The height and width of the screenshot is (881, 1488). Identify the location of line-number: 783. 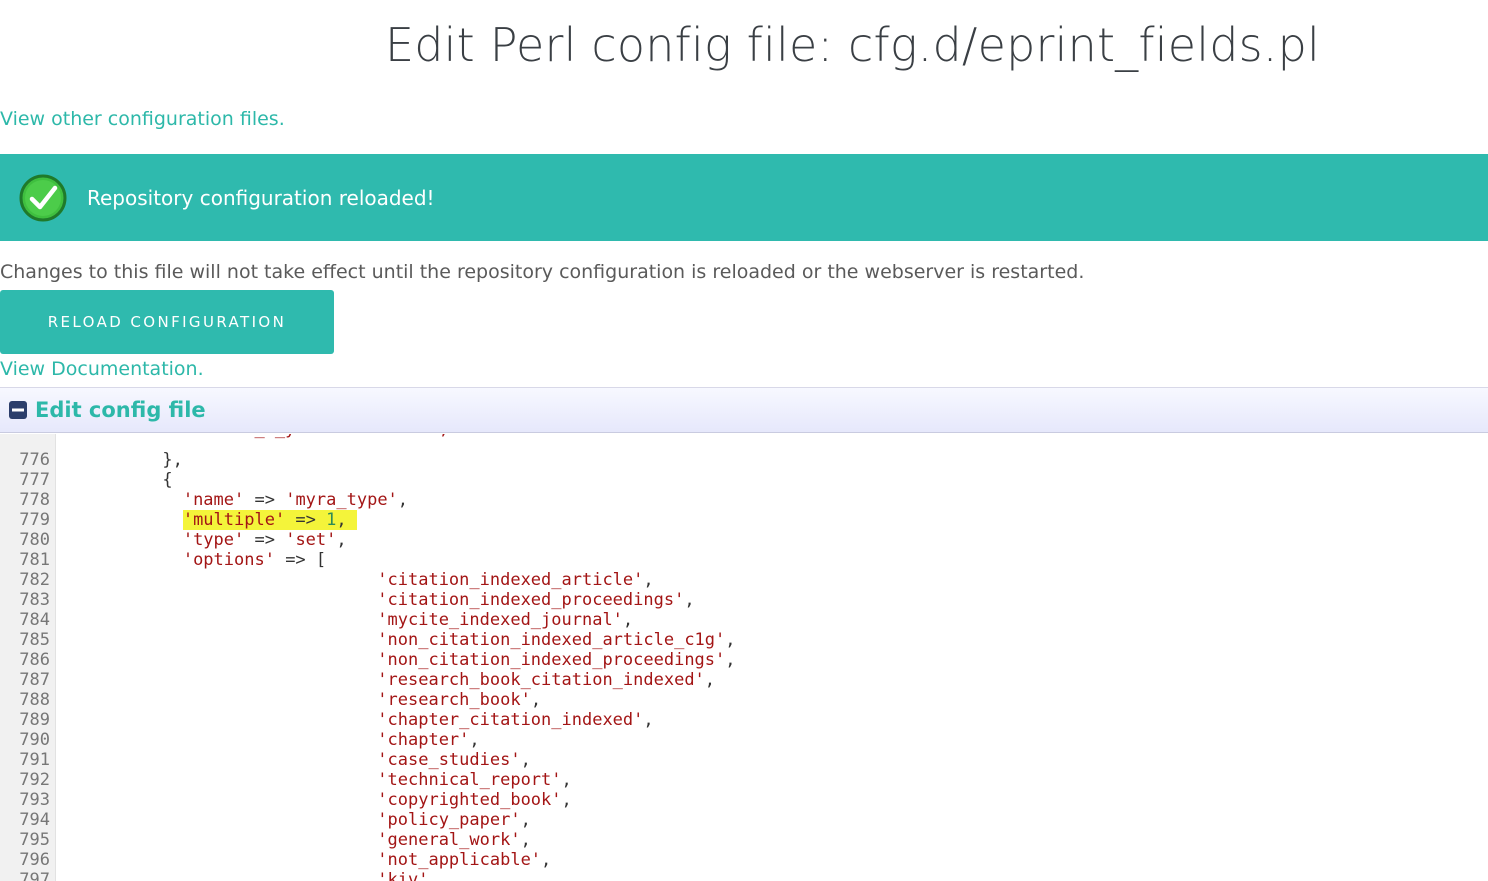
(34, 600).